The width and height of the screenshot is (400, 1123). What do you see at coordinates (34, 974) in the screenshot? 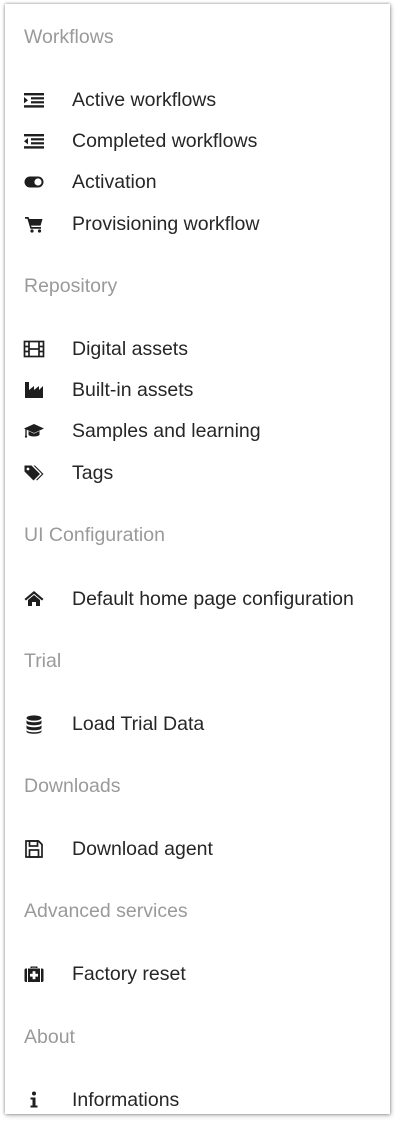
I see `medkit-icon` at bounding box center [34, 974].